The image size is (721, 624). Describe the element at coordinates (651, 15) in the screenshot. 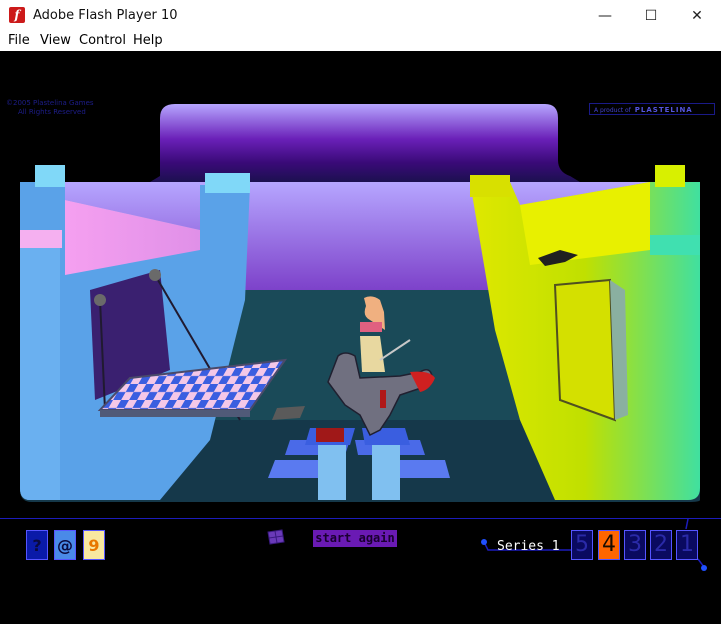

I see `maximize-button: ☐` at that location.